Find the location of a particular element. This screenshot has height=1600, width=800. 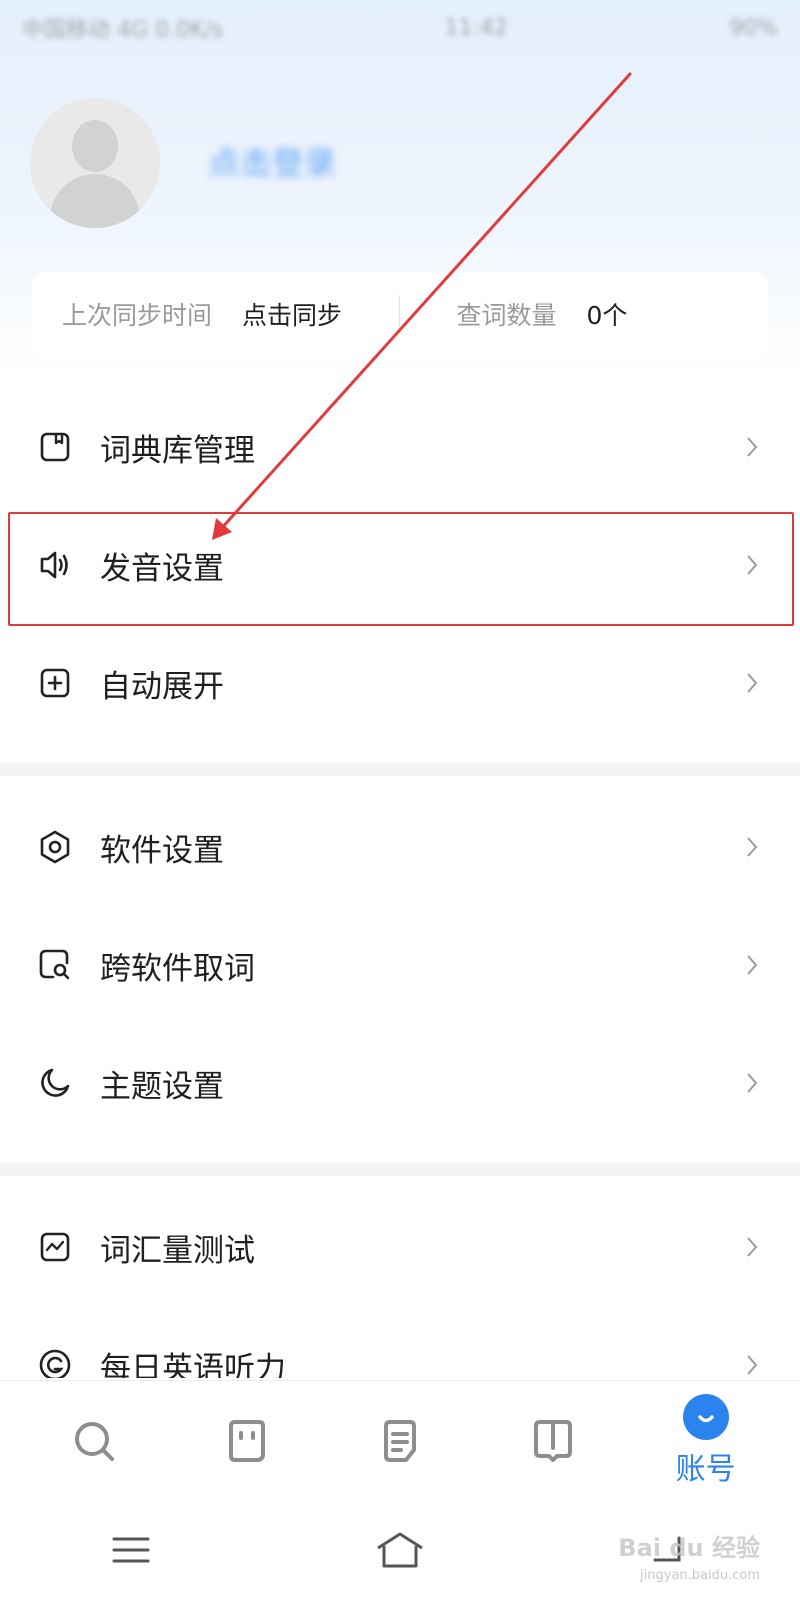

username-login-link: 点击登录 is located at coordinates (272, 161).